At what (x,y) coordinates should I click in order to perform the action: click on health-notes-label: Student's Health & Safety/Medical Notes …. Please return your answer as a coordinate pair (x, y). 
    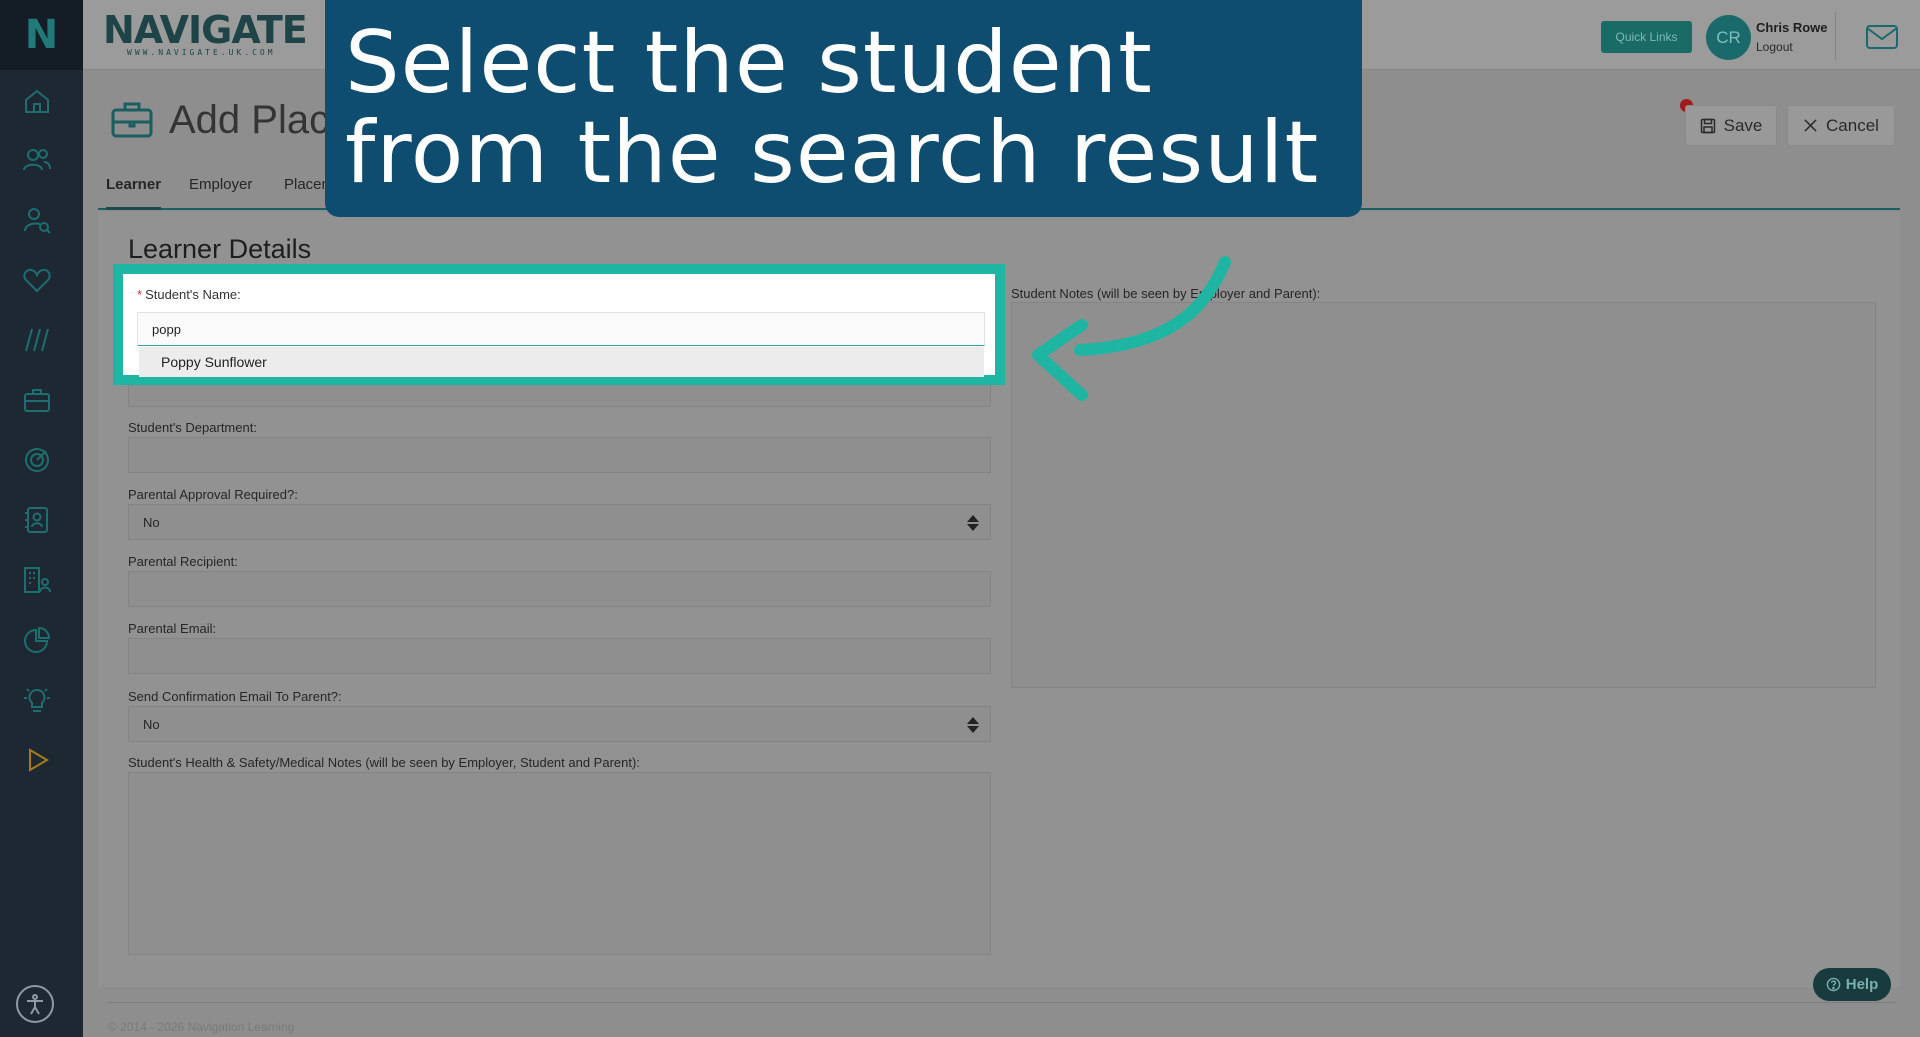
    Looking at the image, I should click on (384, 762).